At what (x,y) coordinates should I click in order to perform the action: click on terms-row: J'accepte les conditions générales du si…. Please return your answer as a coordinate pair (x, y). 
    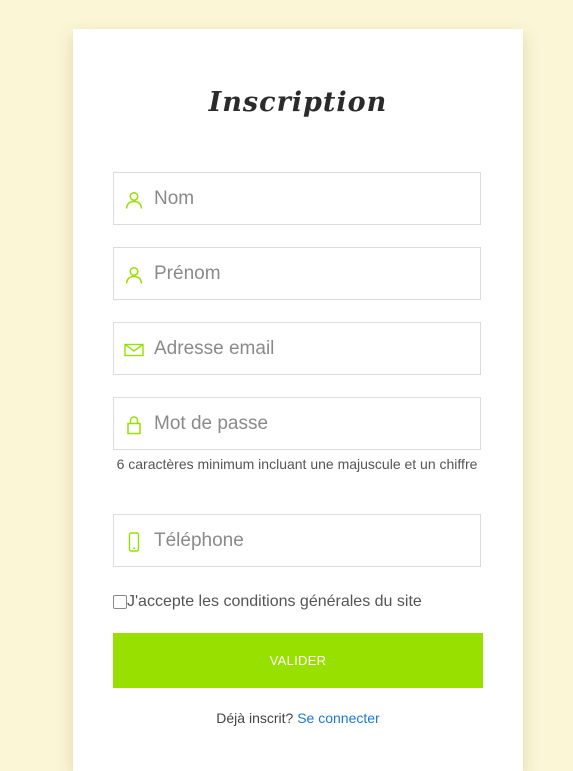
    Looking at the image, I should click on (267, 602).